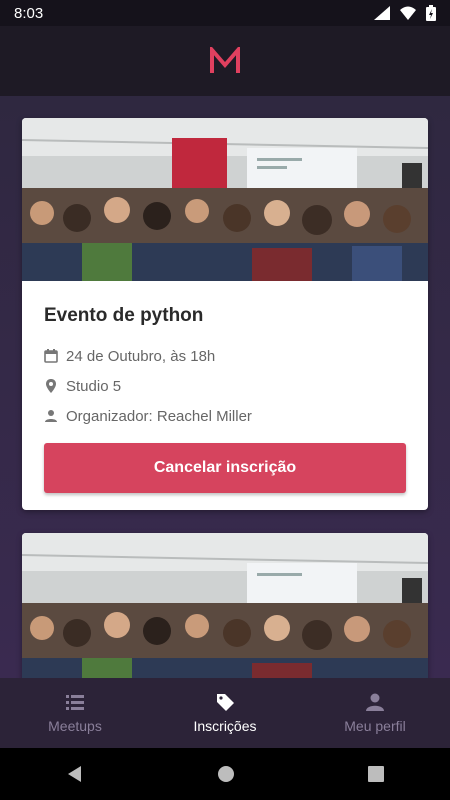 The image size is (450, 800). I want to click on event-organizer: Organizador: Reachel Miller, so click(159, 416).